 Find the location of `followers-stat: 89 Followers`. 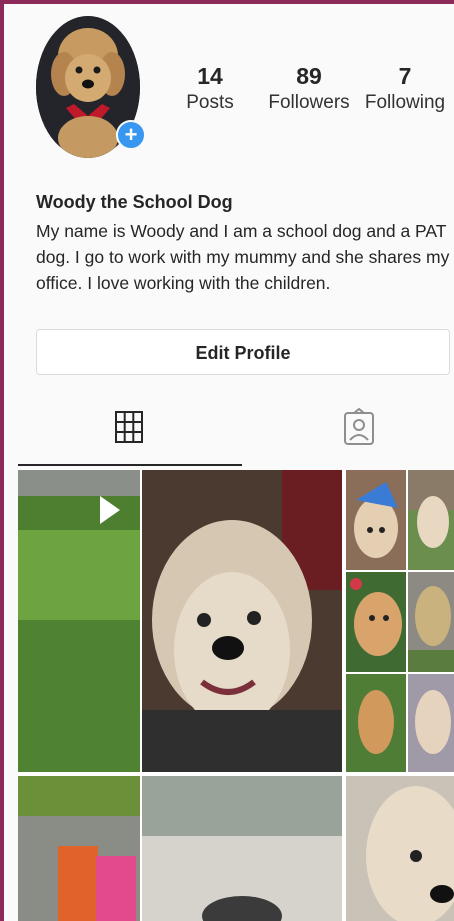

followers-stat: 89 Followers is located at coordinates (309, 89).